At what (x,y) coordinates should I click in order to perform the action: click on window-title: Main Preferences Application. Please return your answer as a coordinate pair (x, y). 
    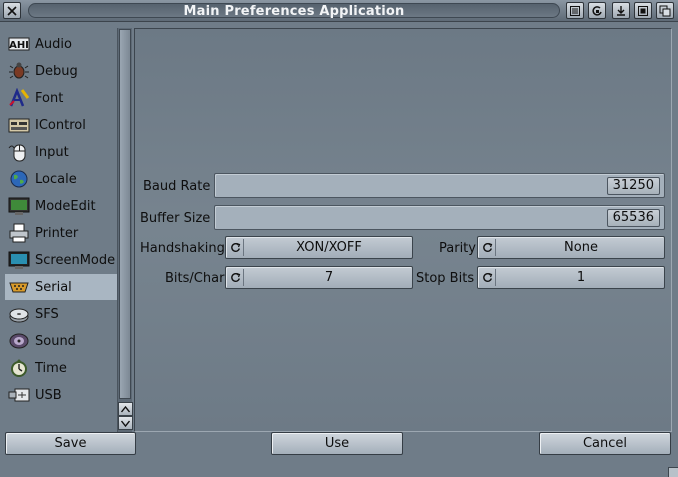
    Looking at the image, I should click on (294, 11).